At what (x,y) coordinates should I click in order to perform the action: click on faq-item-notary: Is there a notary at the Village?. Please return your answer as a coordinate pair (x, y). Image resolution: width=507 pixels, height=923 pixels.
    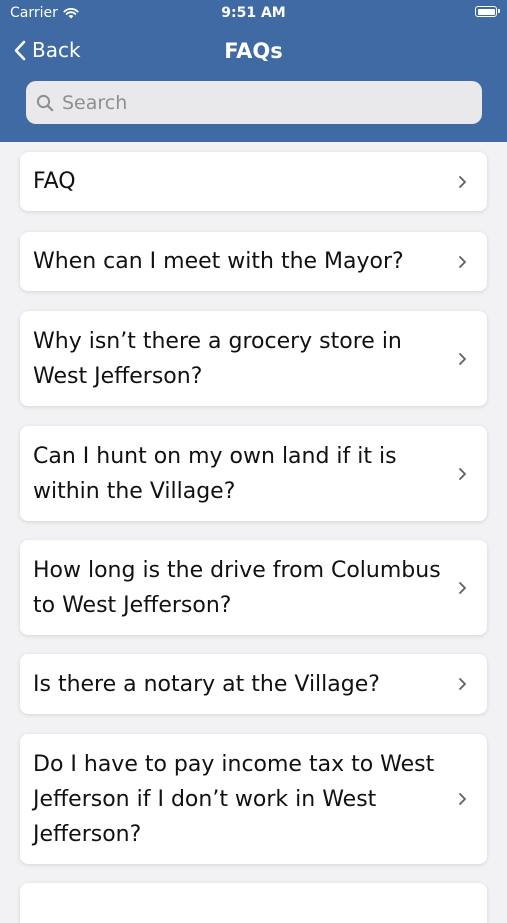
    Looking at the image, I should click on (253, 684).